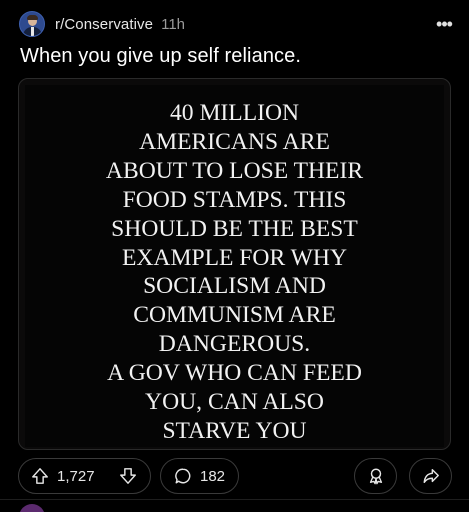 The image size is (469, 512). What do you see at coordinates (236, 56) in the screenshot?
I see `post-title: When you give up self reliance.` at bounding box center [236, 56].